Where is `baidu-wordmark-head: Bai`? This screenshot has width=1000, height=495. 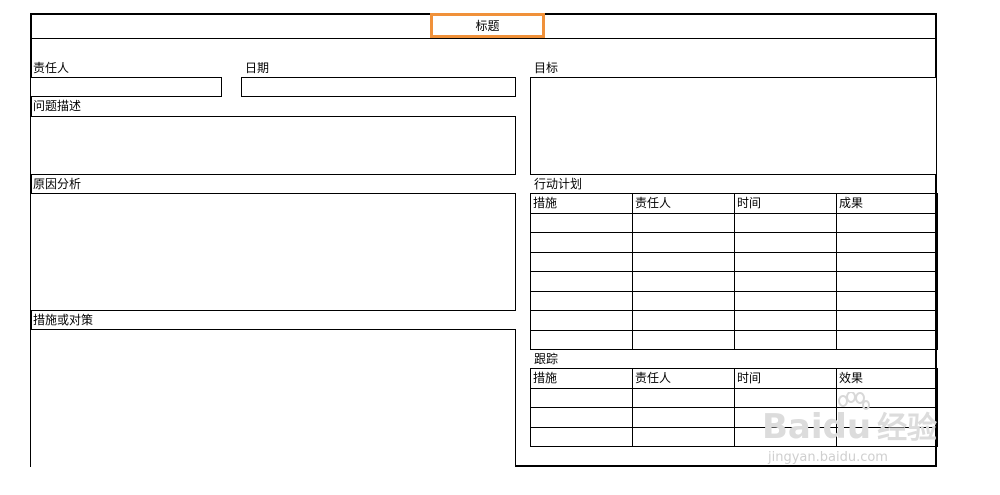
baidu-wordmark-head: Bai is located at coordinates (792, 427).